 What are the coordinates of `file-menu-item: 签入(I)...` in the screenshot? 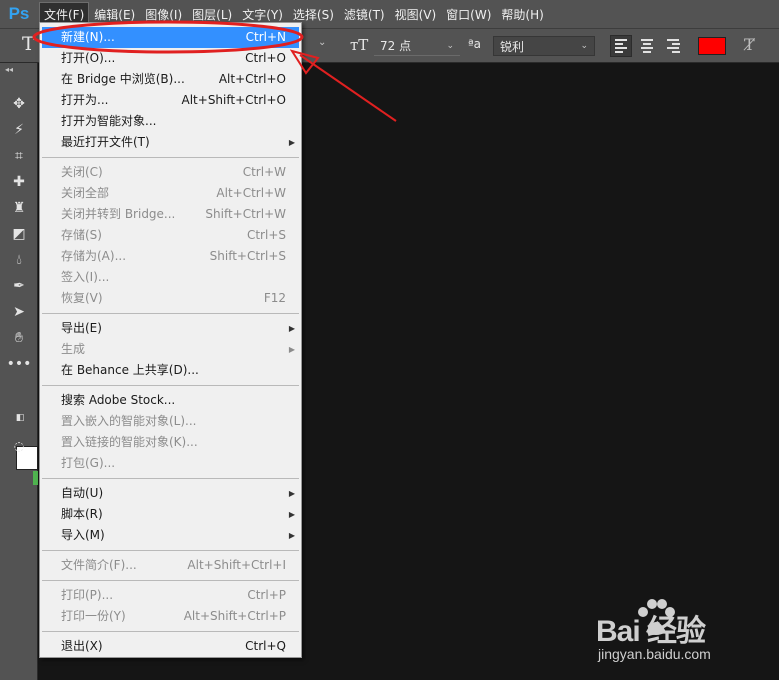 It's located at (170, 277).